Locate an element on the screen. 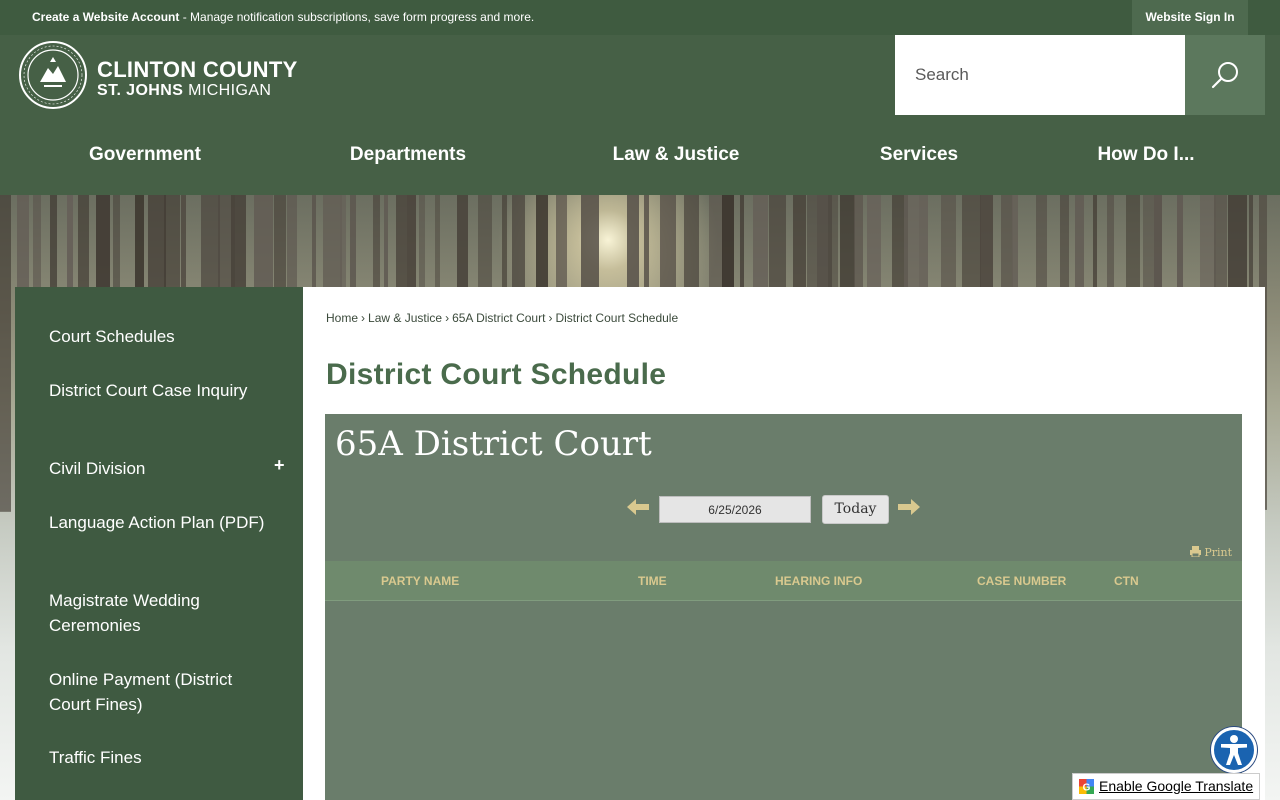 The image size is (1280, 800). nav-government: Government is located at coordinates (145, 155).